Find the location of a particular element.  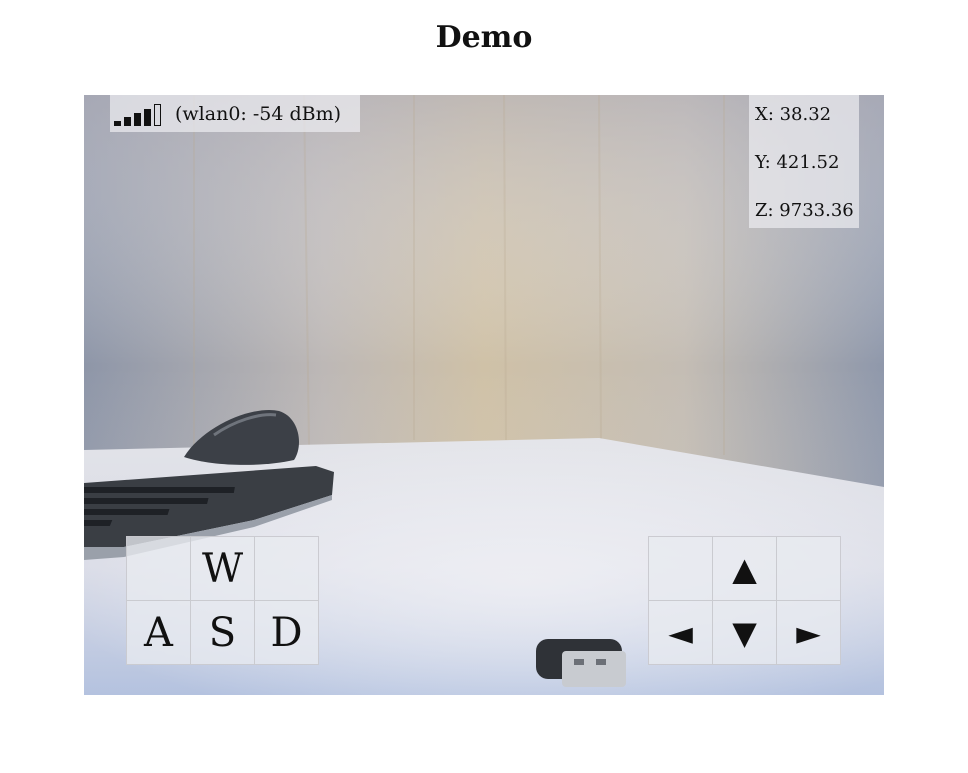

coordinates-panel: X: 38.32 Y: 421.52 Z: 9733.36 is located at coordinates (804, 161).